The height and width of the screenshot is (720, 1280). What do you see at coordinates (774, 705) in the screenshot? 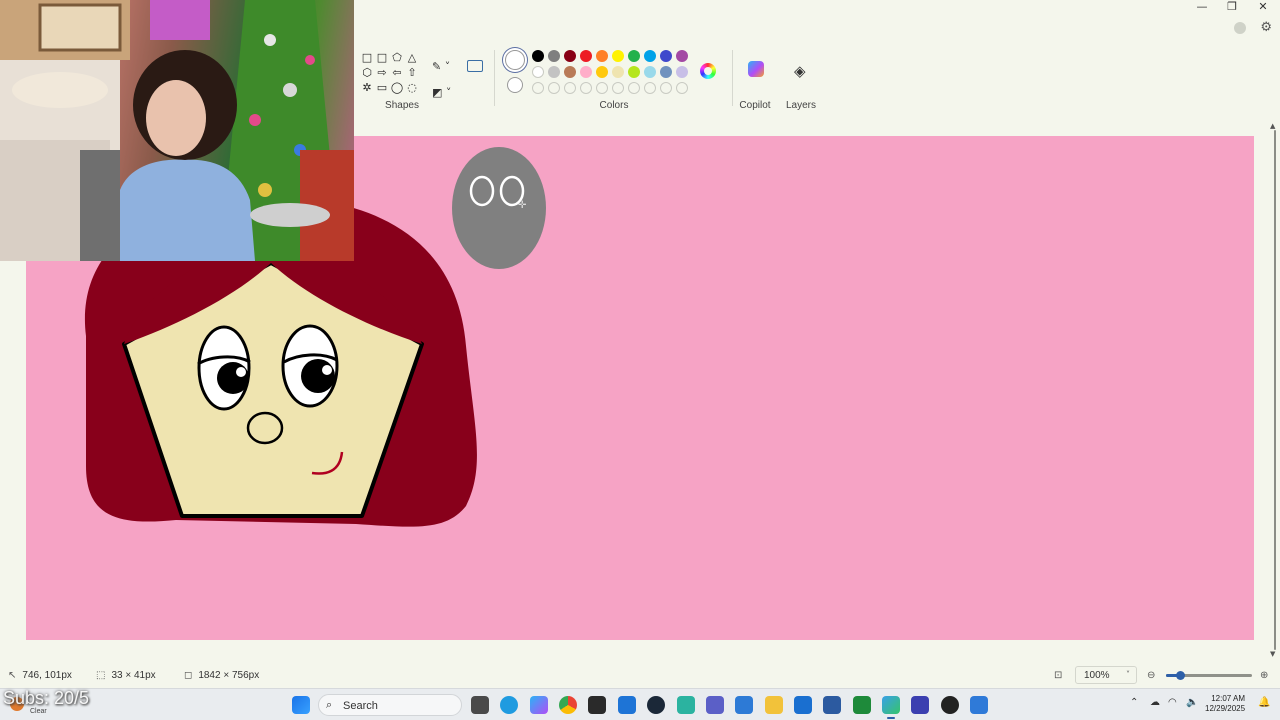
I see `file-explorer-icon` at bounding box center [774, 705].